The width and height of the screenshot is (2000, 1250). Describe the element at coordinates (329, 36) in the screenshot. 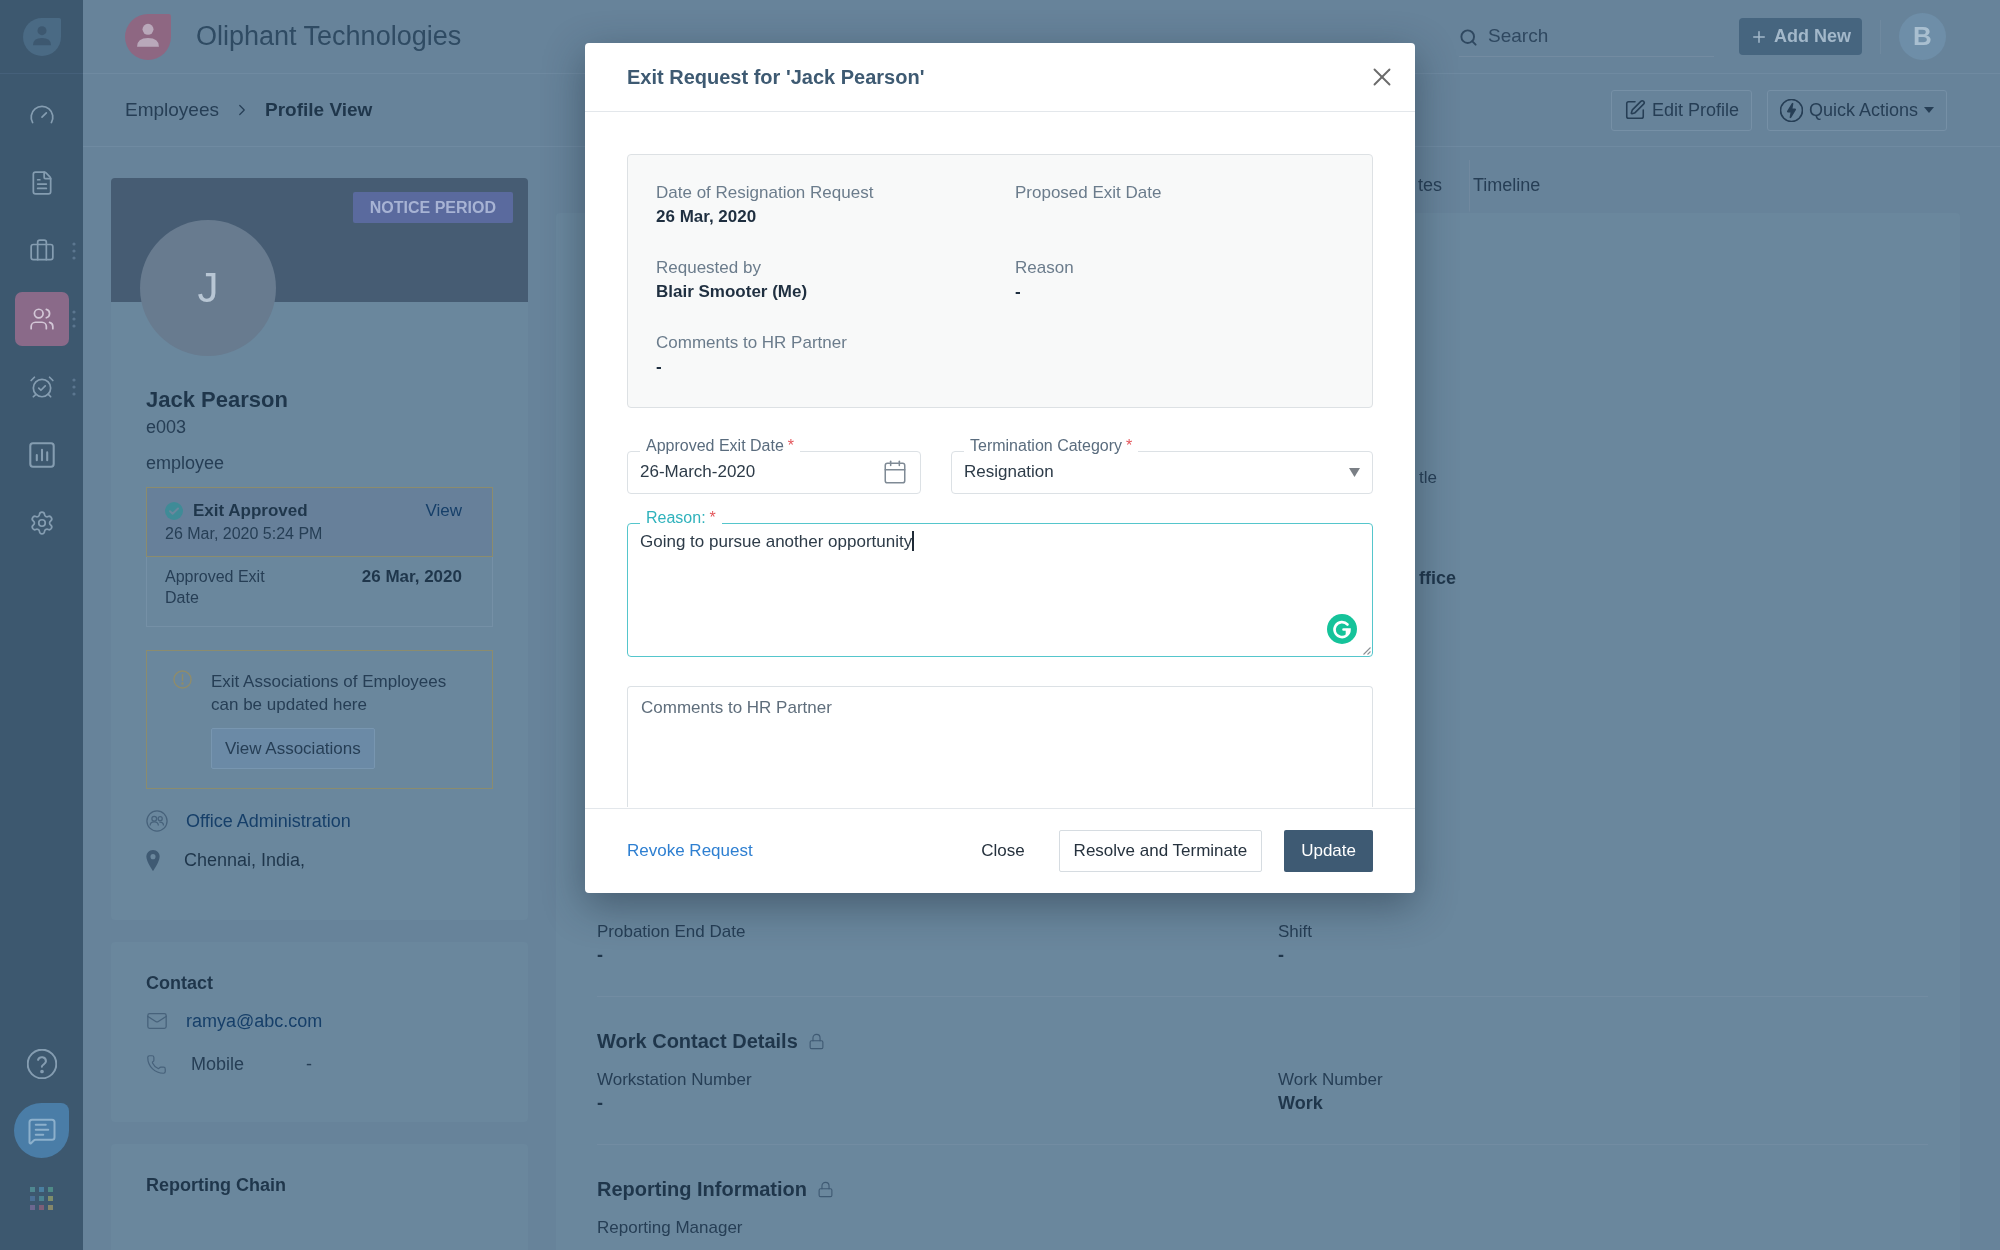

I see `company-name: Oliphant Technologies` at that location.